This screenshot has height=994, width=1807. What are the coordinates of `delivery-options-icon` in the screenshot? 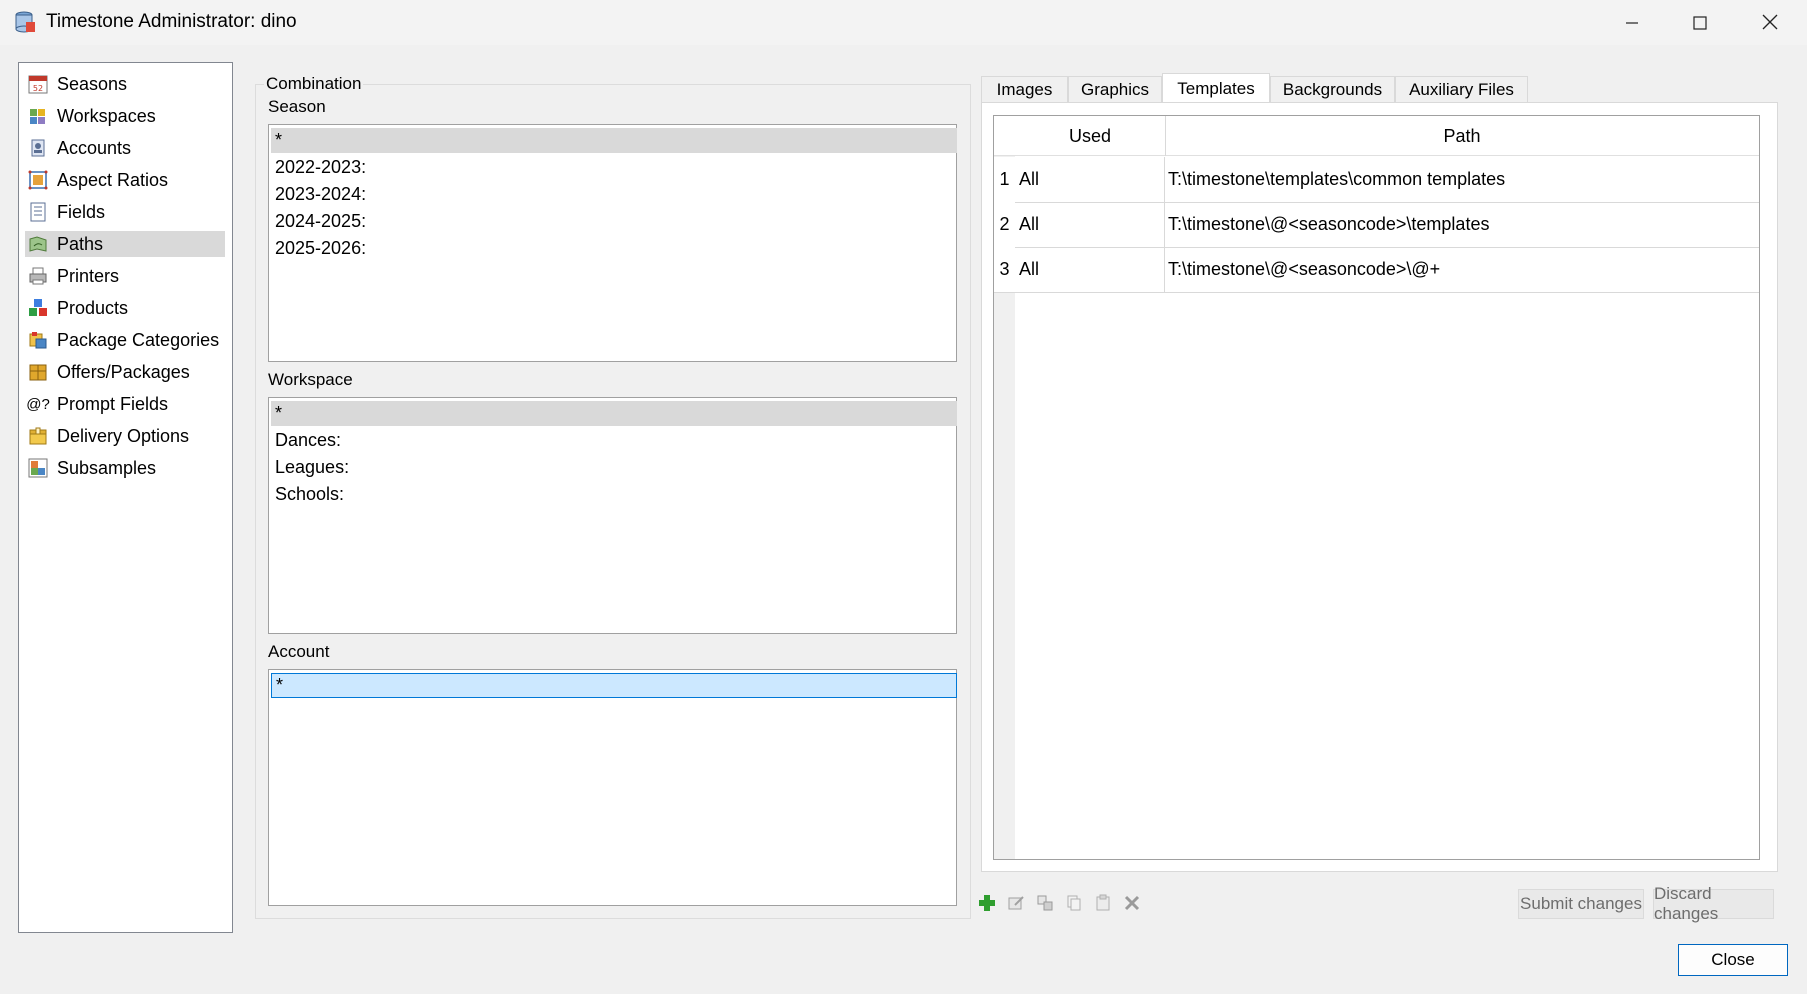 It's located at (38, 436).